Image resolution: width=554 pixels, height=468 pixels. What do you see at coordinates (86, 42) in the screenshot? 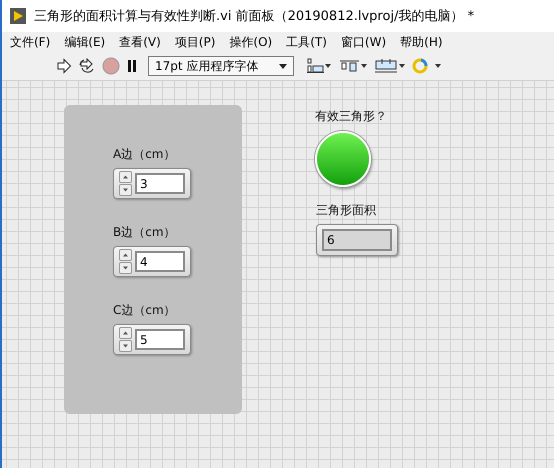
I see `menu-item: 编辑(E)` at bounding box center [86, 42].